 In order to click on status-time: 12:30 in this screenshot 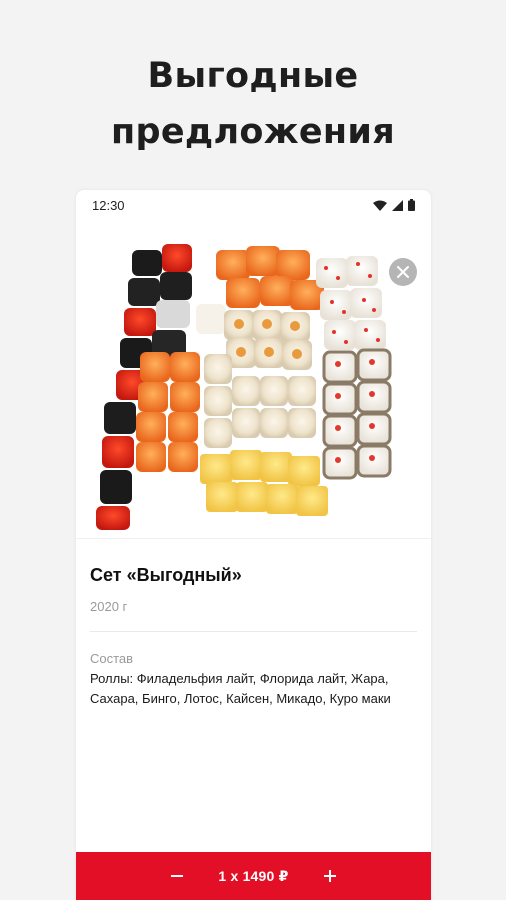, I will do `click(108, 205)`.